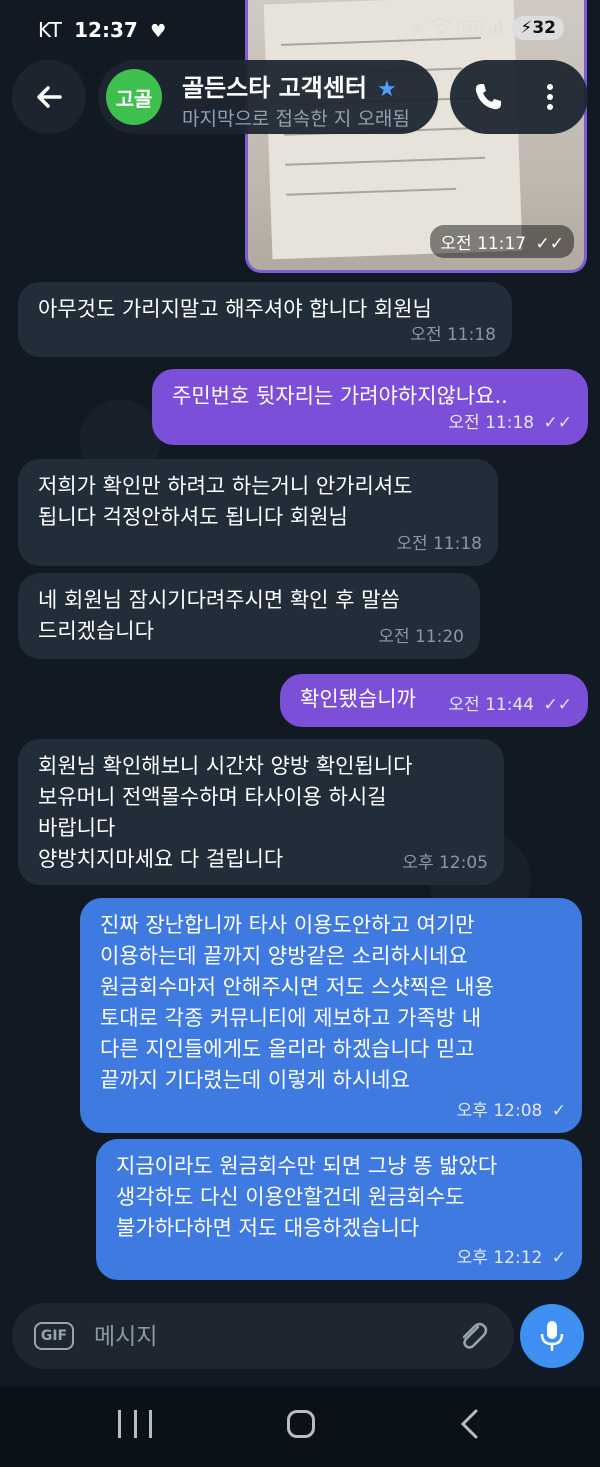 This screenshot has width=600, height=1467. Describe the element at coordinates (497, 28) in the screenshot. I see `signal-icon` at that location.